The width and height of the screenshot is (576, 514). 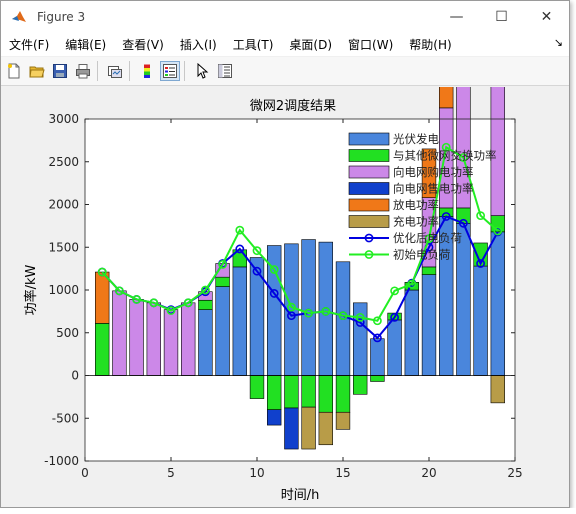 What do you see at coordinates (63, 290) in the screenshot?
I see `y-tick-label: 1000` at bounding box center [63, 290].